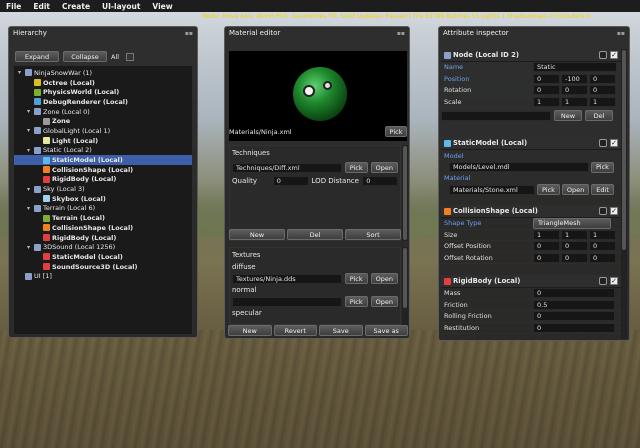  I want to click on rolling-friction-field: 0, so click(574, 316).